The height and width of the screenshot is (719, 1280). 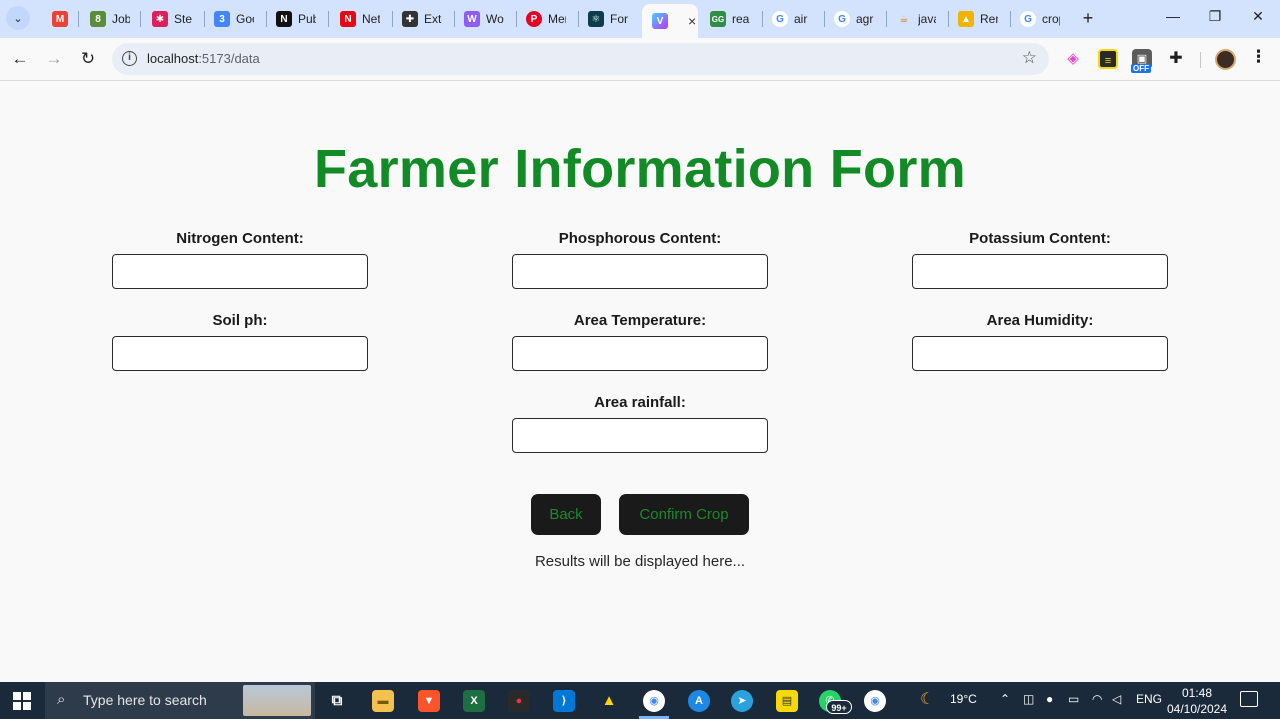 I want to click on system-clock: 01:48 04/10/2024, so click(x=1197, y=701).